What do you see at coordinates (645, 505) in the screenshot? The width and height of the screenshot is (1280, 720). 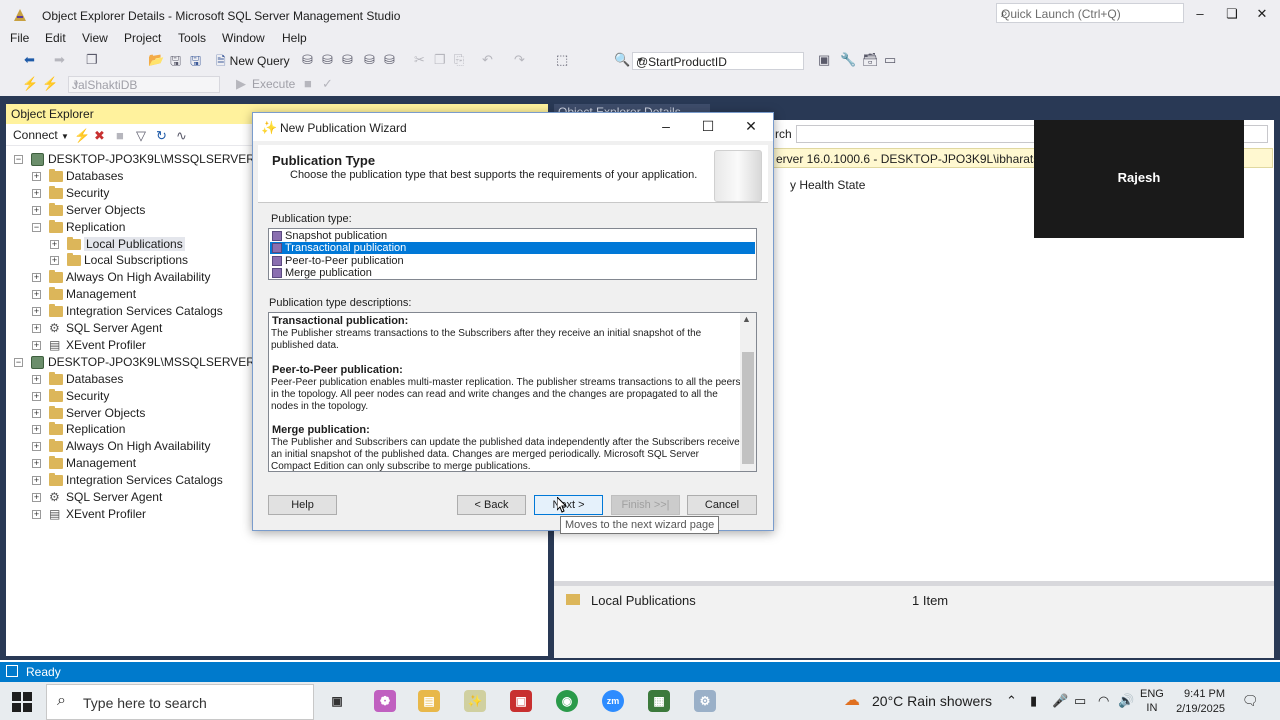 I see `finish-button: Finish >>|` at bounding box center [645, 505].